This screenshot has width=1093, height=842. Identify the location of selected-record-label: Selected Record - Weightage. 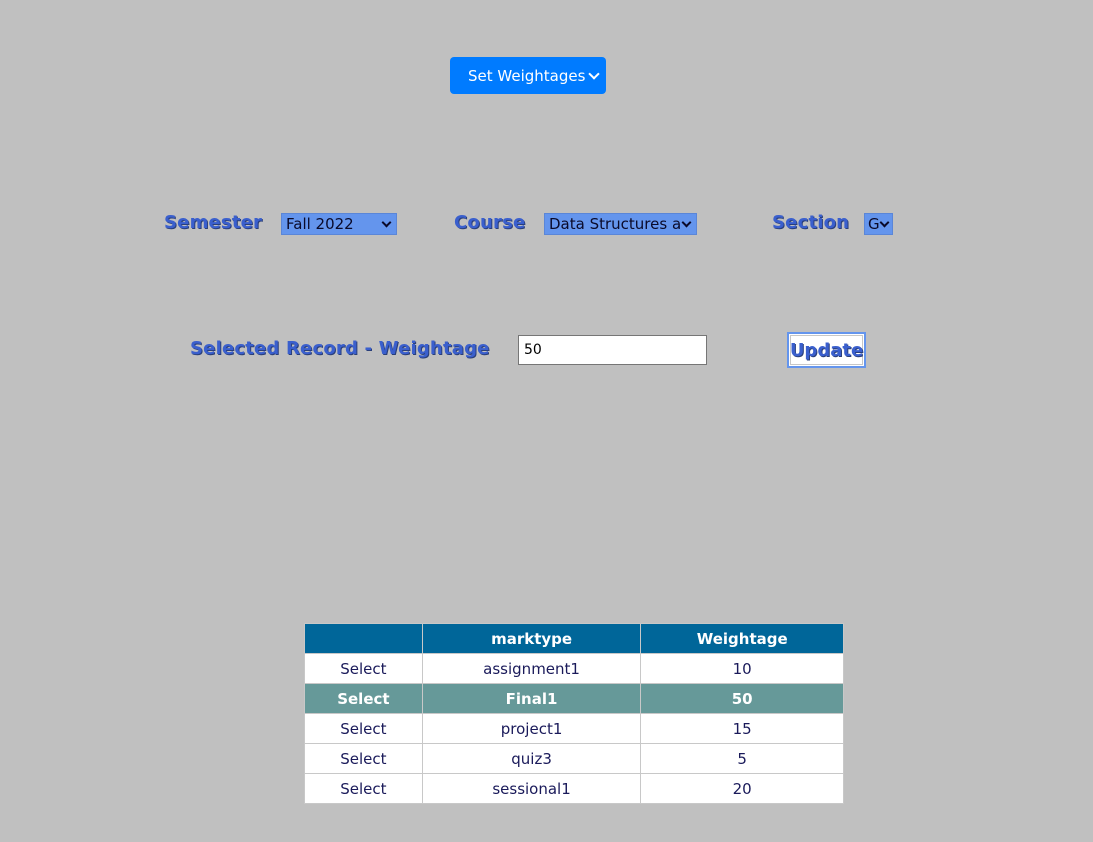
(340, 348).